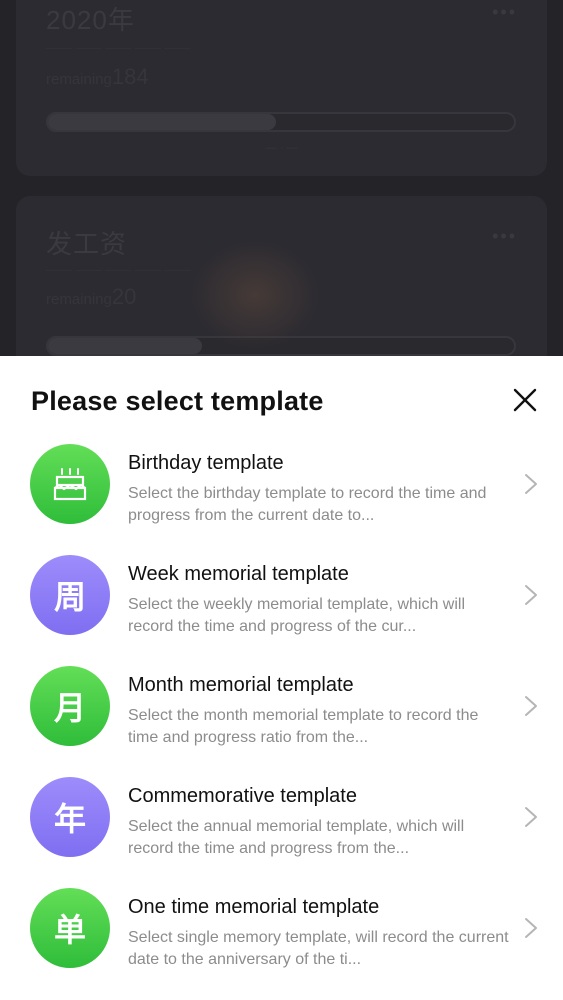 Image resolution: width=563 pixels, height=1000 pixels. I want to click on template-item-title: Month memorial template, so click(241, 685).